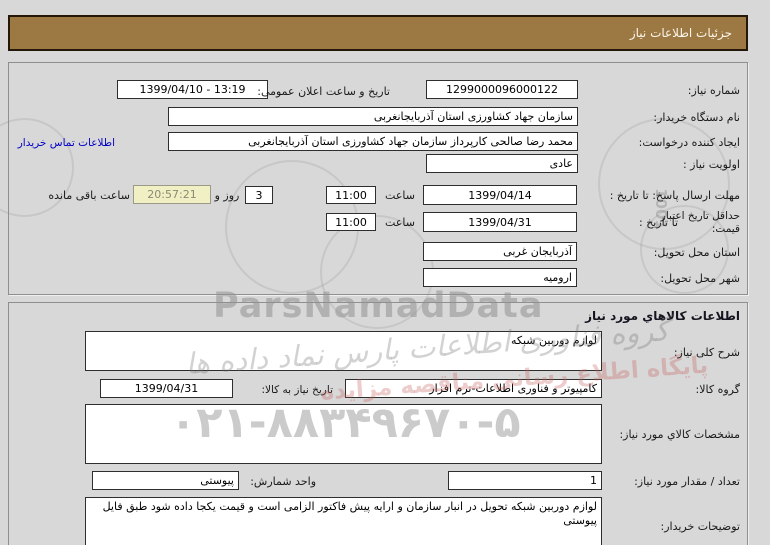 This screenshot has width=770, height=545. I want to click on announce-datetime-field: 1399/04/10 - 13:19, so click(192, 89).